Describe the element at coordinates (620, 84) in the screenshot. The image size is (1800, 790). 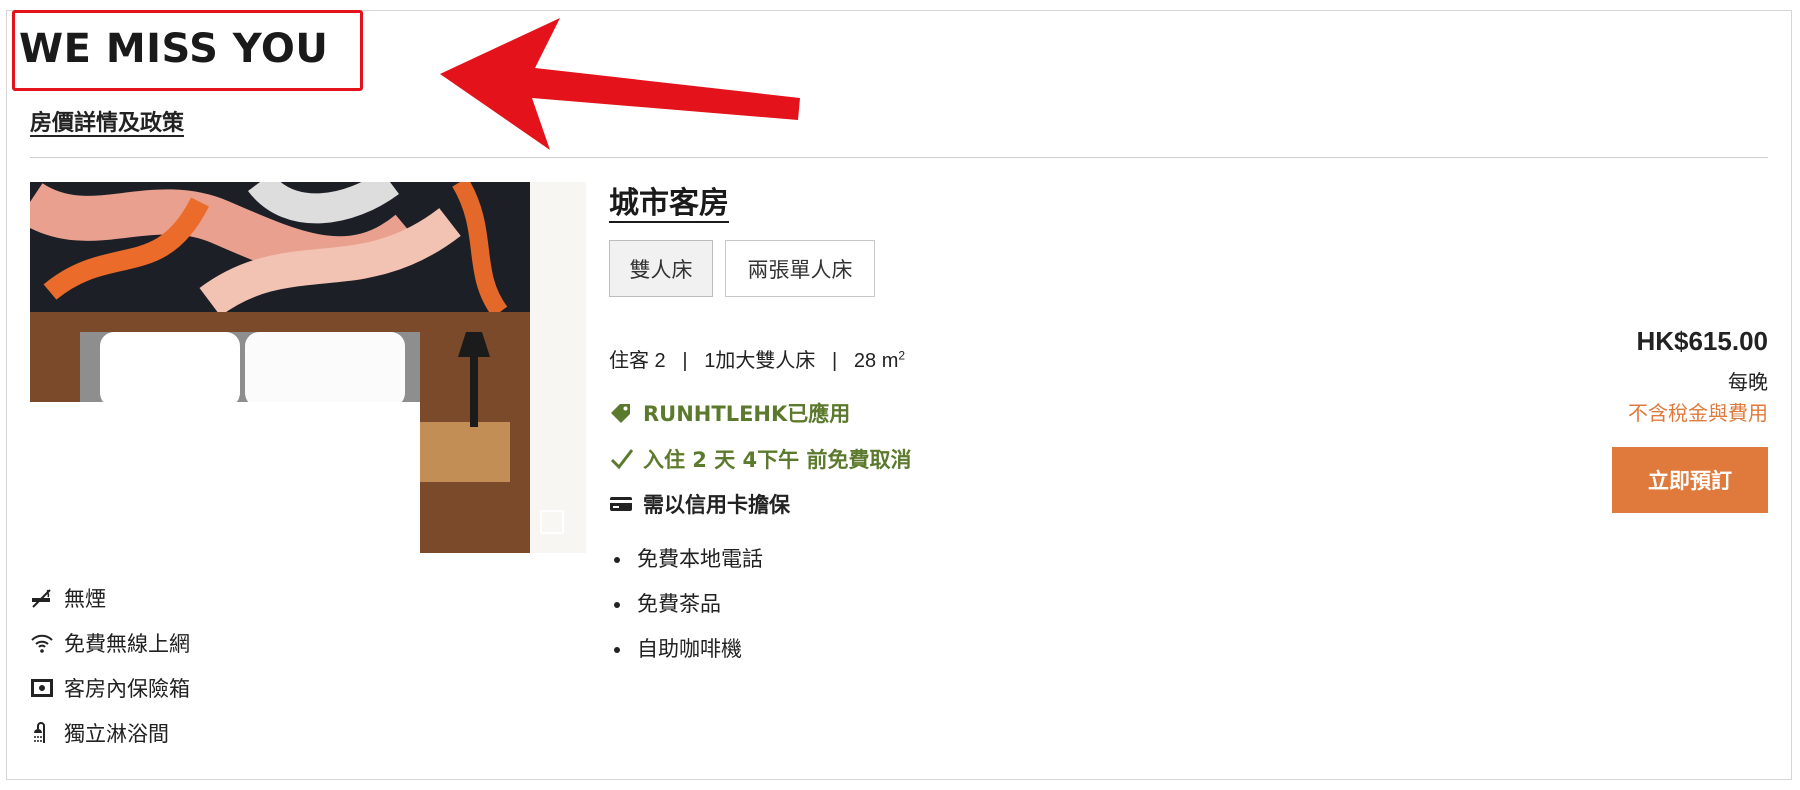
I see `annotation-arrow-icon` at that location.